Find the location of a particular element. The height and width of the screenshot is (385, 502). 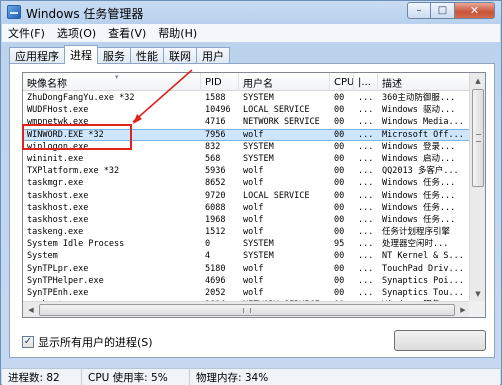

cell-image-name: taskmgr.exe is located at coordinates (55, 183).